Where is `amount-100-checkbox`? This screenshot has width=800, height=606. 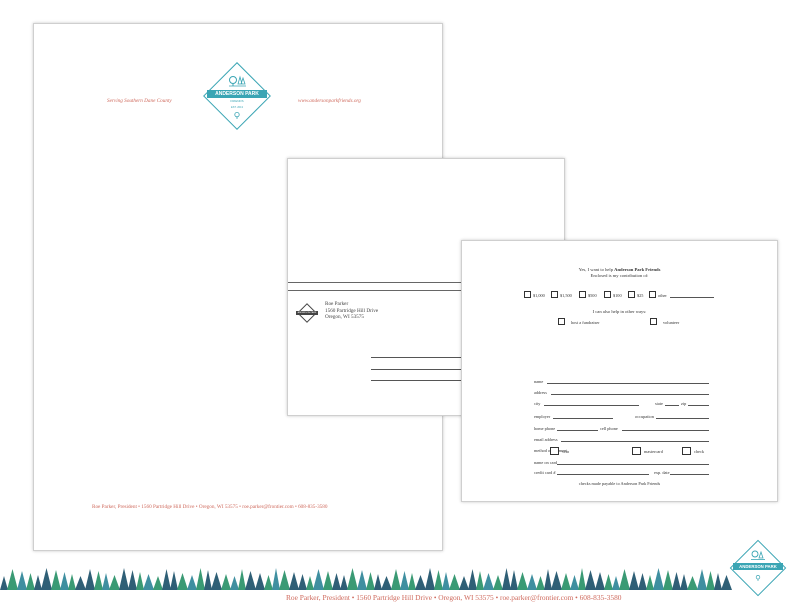 amount-100-checkbox is located at coordinates (607, 294).